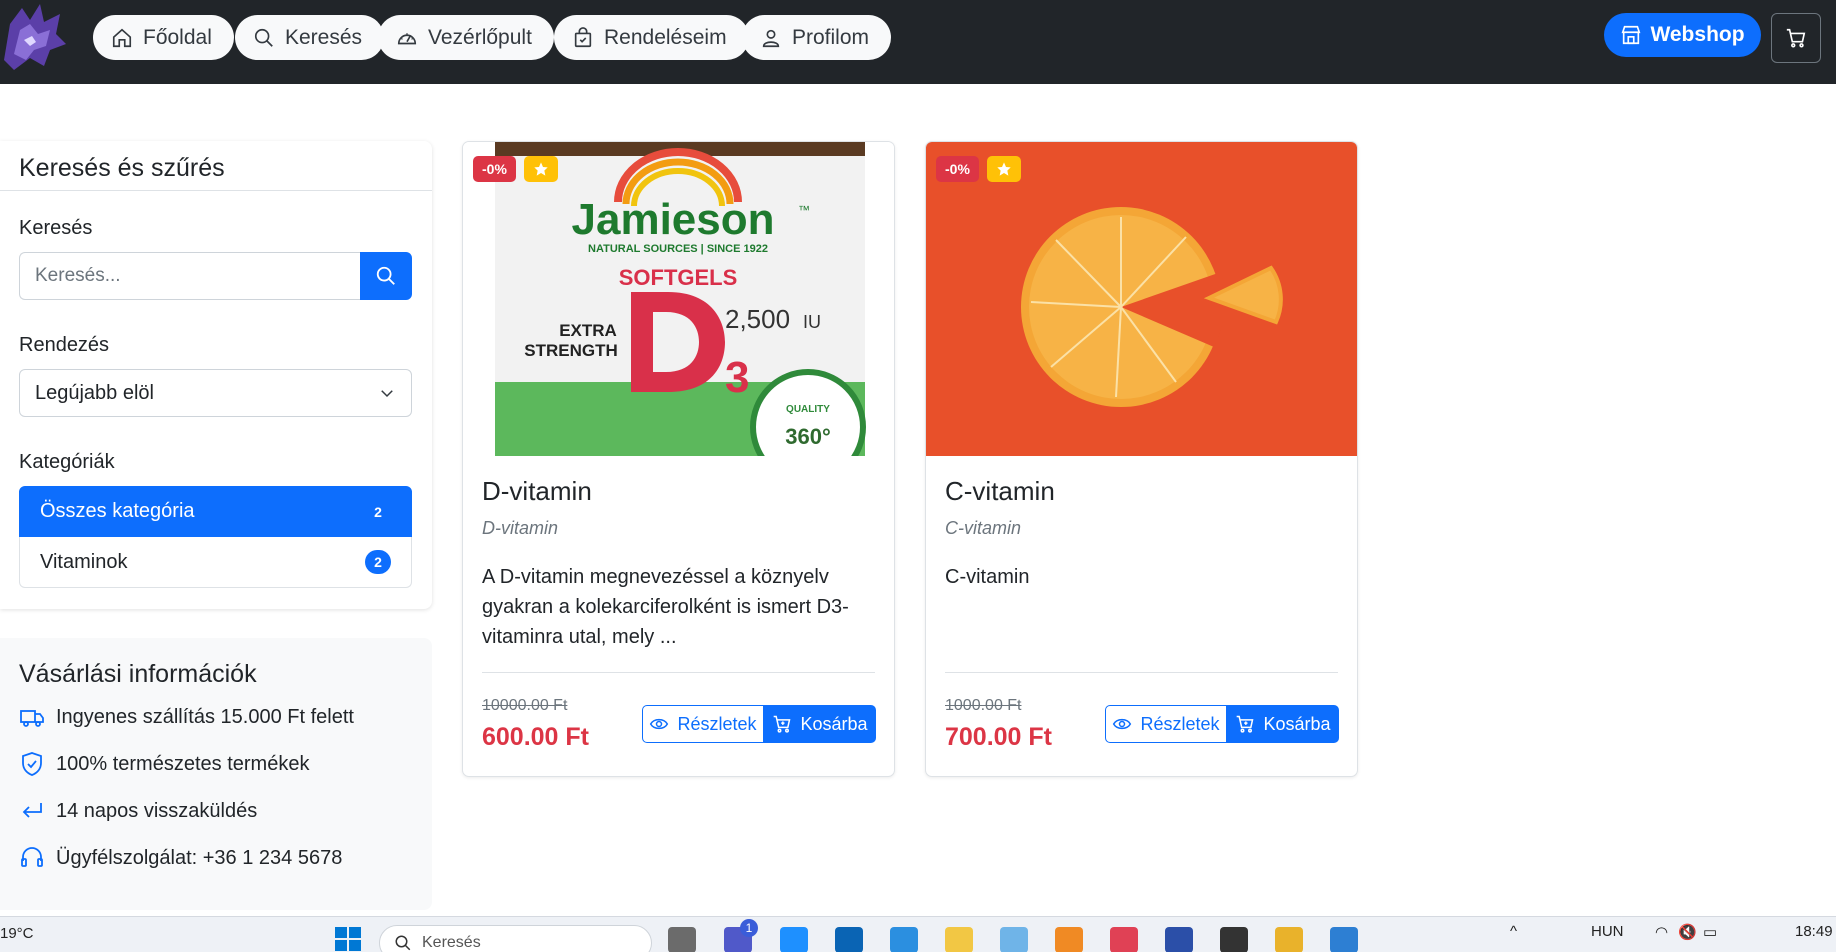 The width and height of the screenshot is (1836, 952). What do you see at coordinates (324, 37) in the screenshot?
I see `nav-kereses-label: Keresés` at bounding box center [324, 37].